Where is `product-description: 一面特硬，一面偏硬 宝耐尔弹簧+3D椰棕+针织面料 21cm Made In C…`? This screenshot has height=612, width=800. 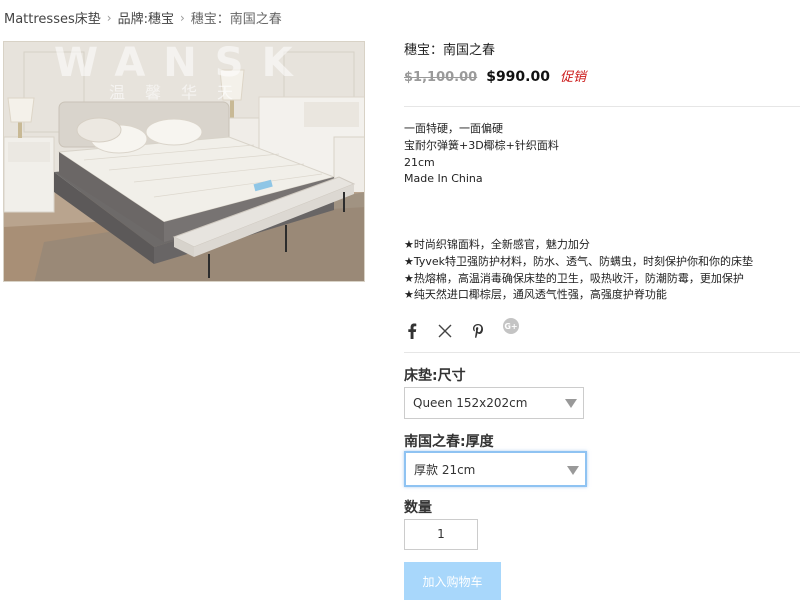 product-description: 一面特硬，一面偏硬 宝耐尔弹簧+3D椰棕+针织面料 21cm Made In C… is located at coordinates (481, 154).